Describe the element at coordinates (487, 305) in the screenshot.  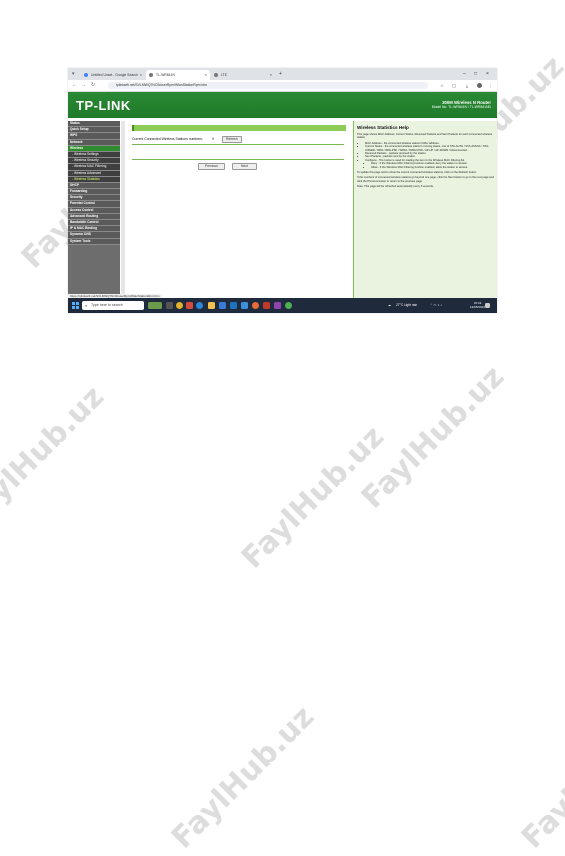
I see `notification-icon` at that location.